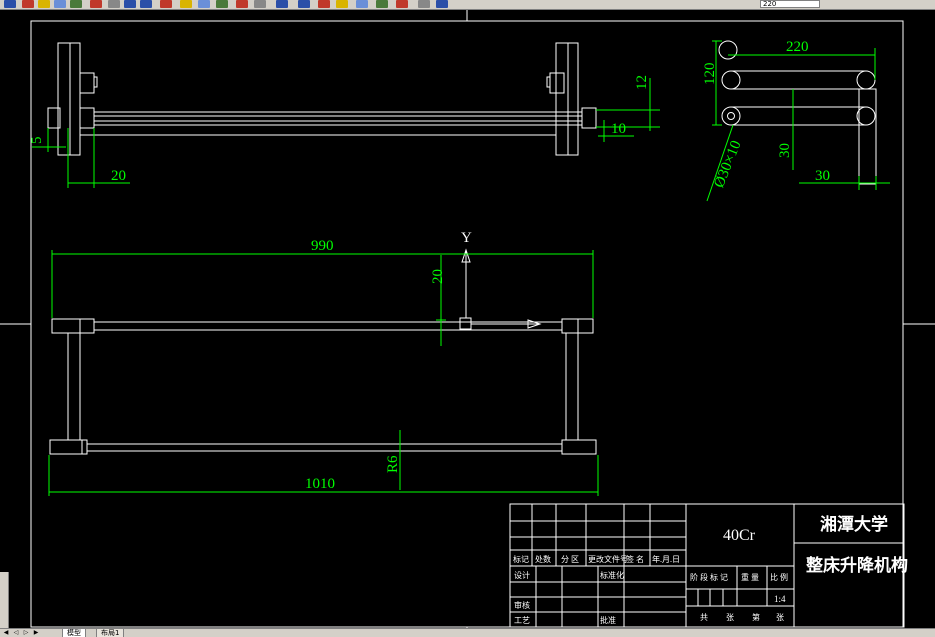 The image size is (935, 637). What do you see at coordinates (618, 129) in the screenshot?
I see `dim-text: 10` at bounding box center [618, 129].